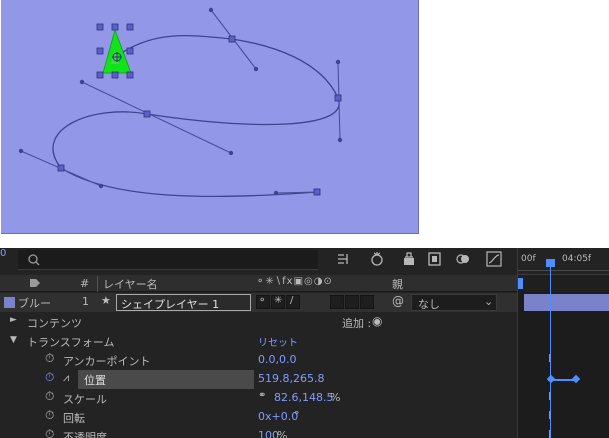  I want to click on layer-label-color-swatch, so click(9, 302).